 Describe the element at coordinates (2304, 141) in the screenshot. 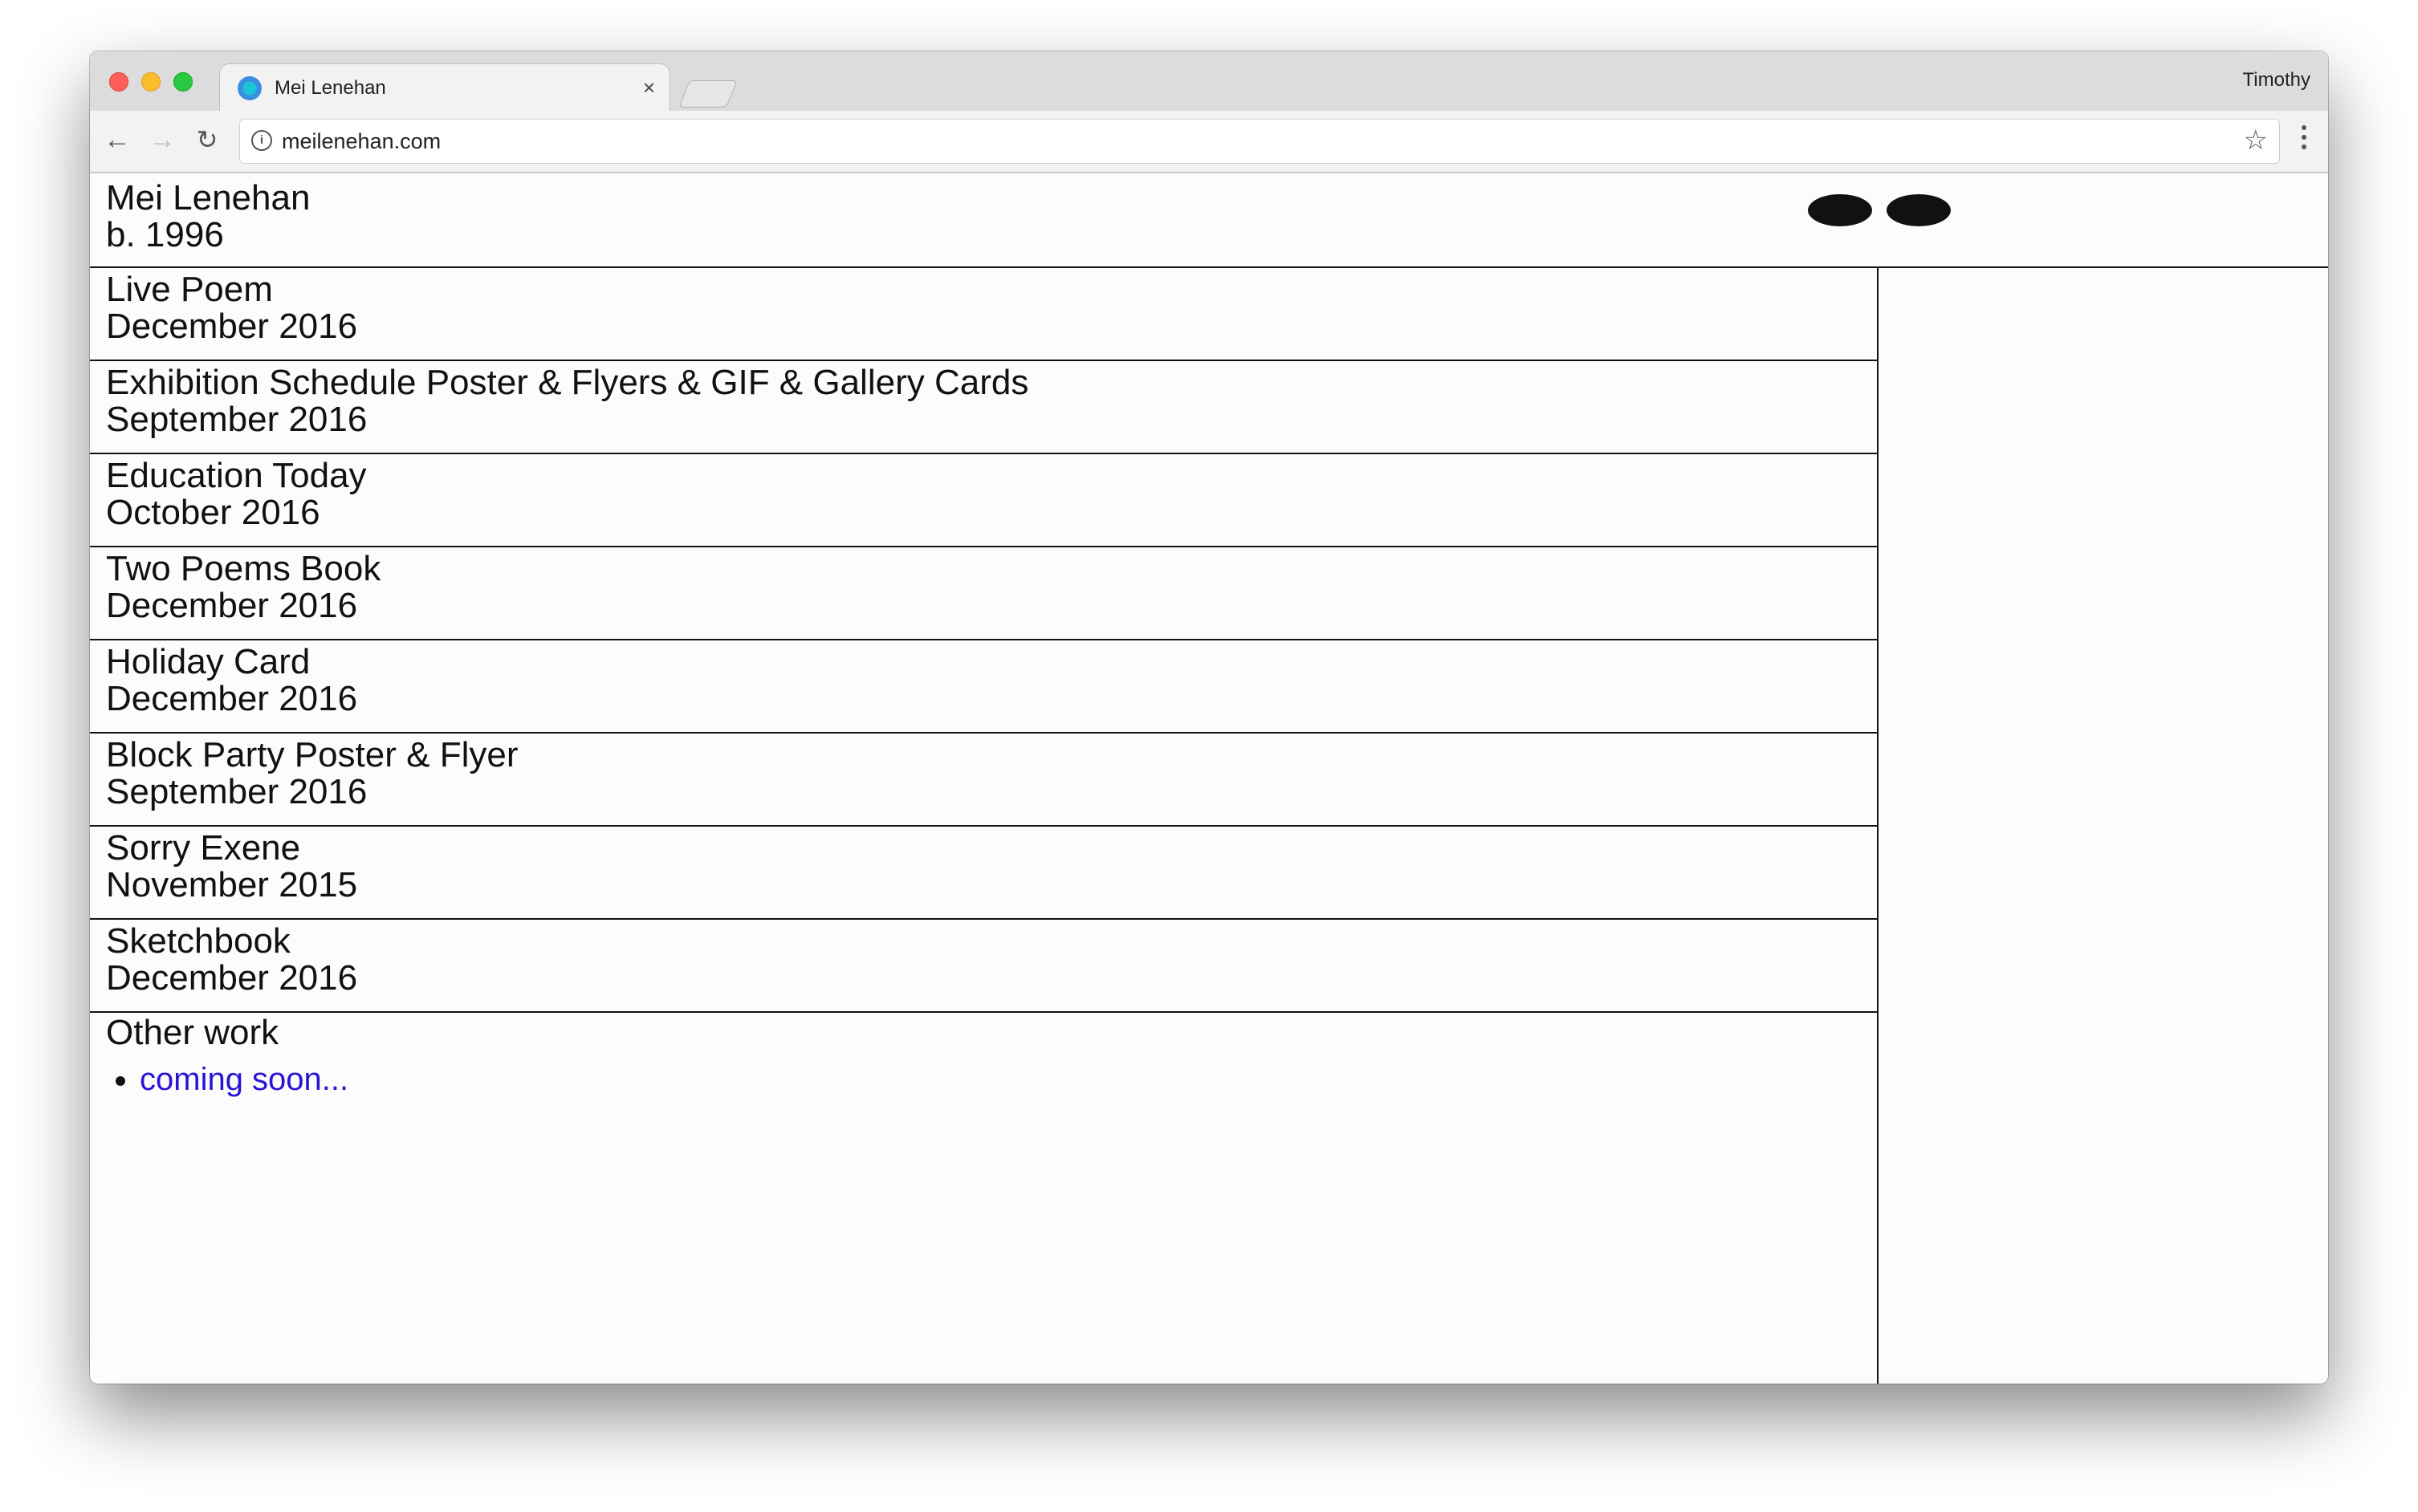

I see `browser-menu-icon` at that location.